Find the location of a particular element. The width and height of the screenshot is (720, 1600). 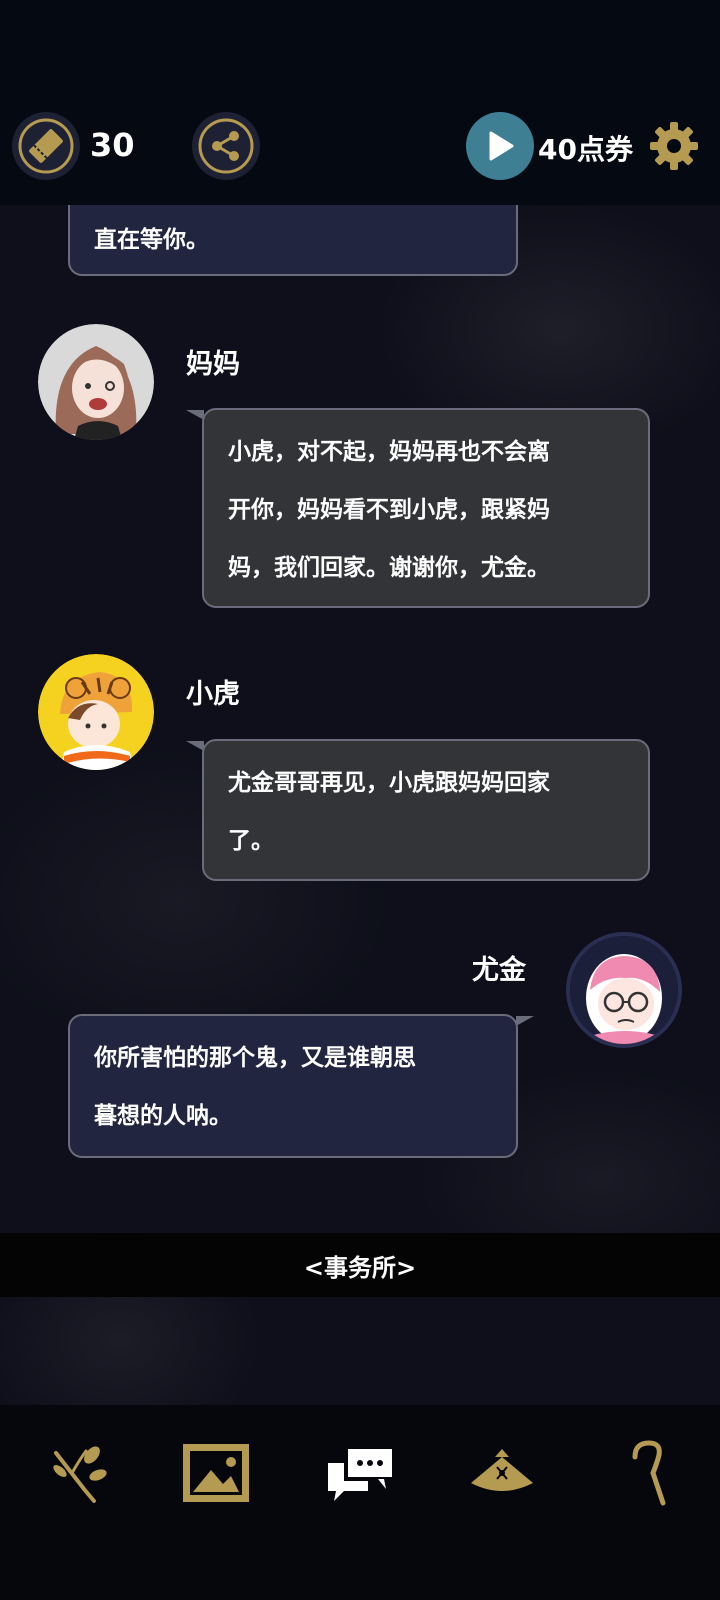

message-bubble: 你所害怕的那个鬼，又是谁朝思 暮想的人呐。 is located at coordinates (293, 1086).